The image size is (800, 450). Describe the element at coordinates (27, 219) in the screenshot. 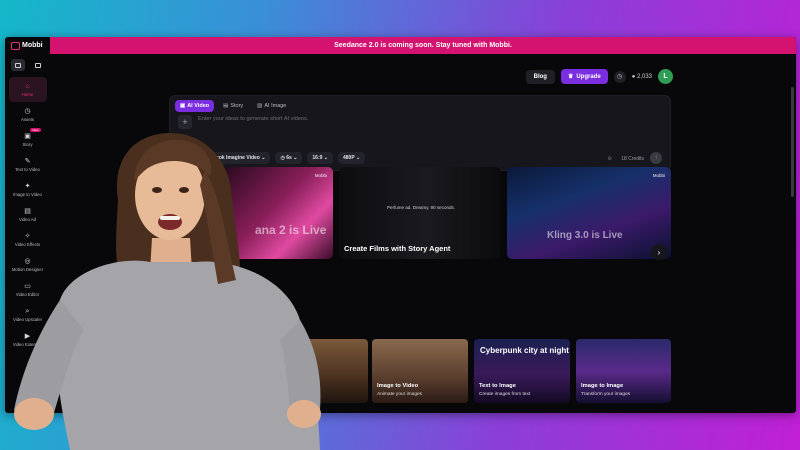

I see `sidebar-item-label: Video Ad` at that location.